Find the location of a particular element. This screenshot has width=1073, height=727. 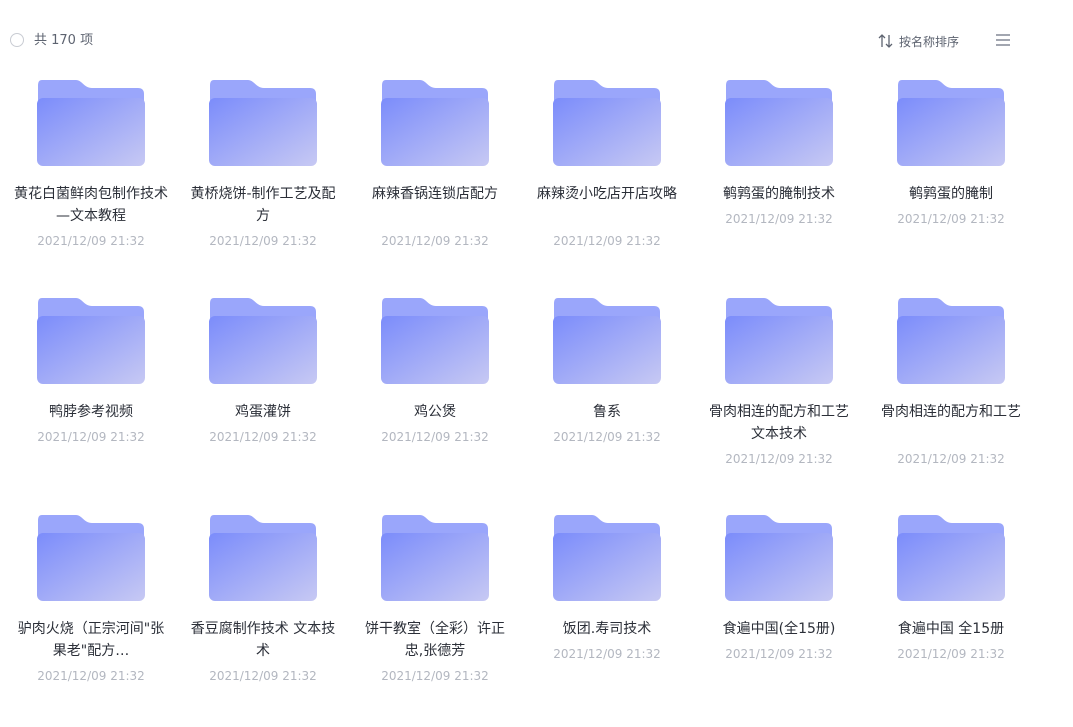

folder-name: 麻辣香锅连锁店配方 is located at coordinates (435, 194).